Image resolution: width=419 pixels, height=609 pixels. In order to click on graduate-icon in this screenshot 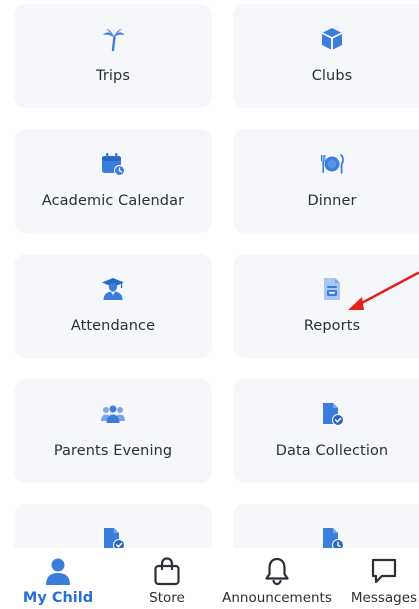, I will do `click(113, 289)`.